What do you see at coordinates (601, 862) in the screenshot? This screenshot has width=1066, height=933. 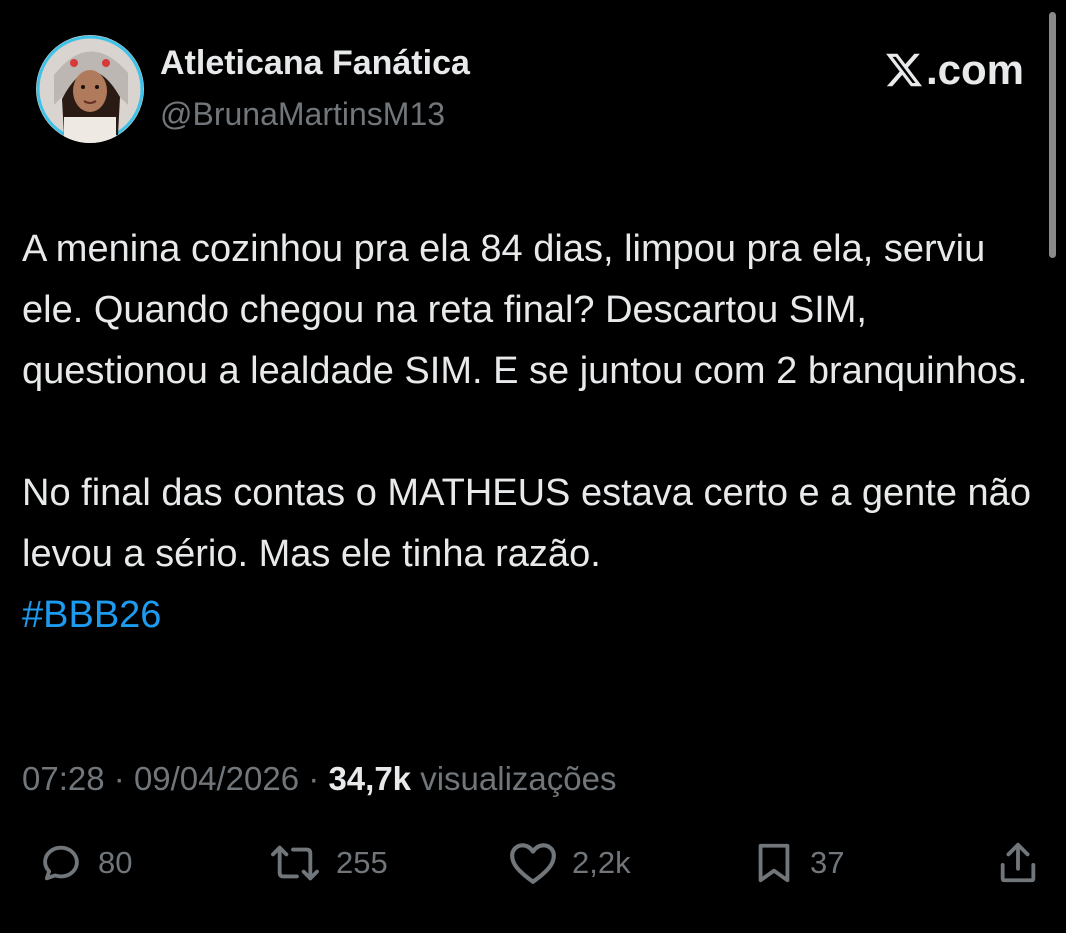 I see `like-count: 2,2k` at bounding box center [601, 862].